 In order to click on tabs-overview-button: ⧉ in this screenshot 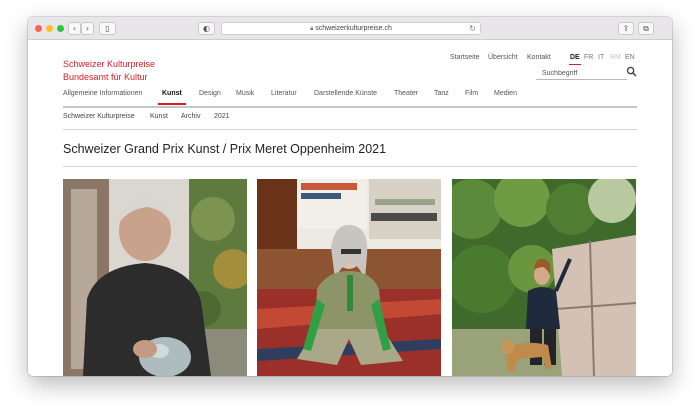, I will do `click(646, 28)`.